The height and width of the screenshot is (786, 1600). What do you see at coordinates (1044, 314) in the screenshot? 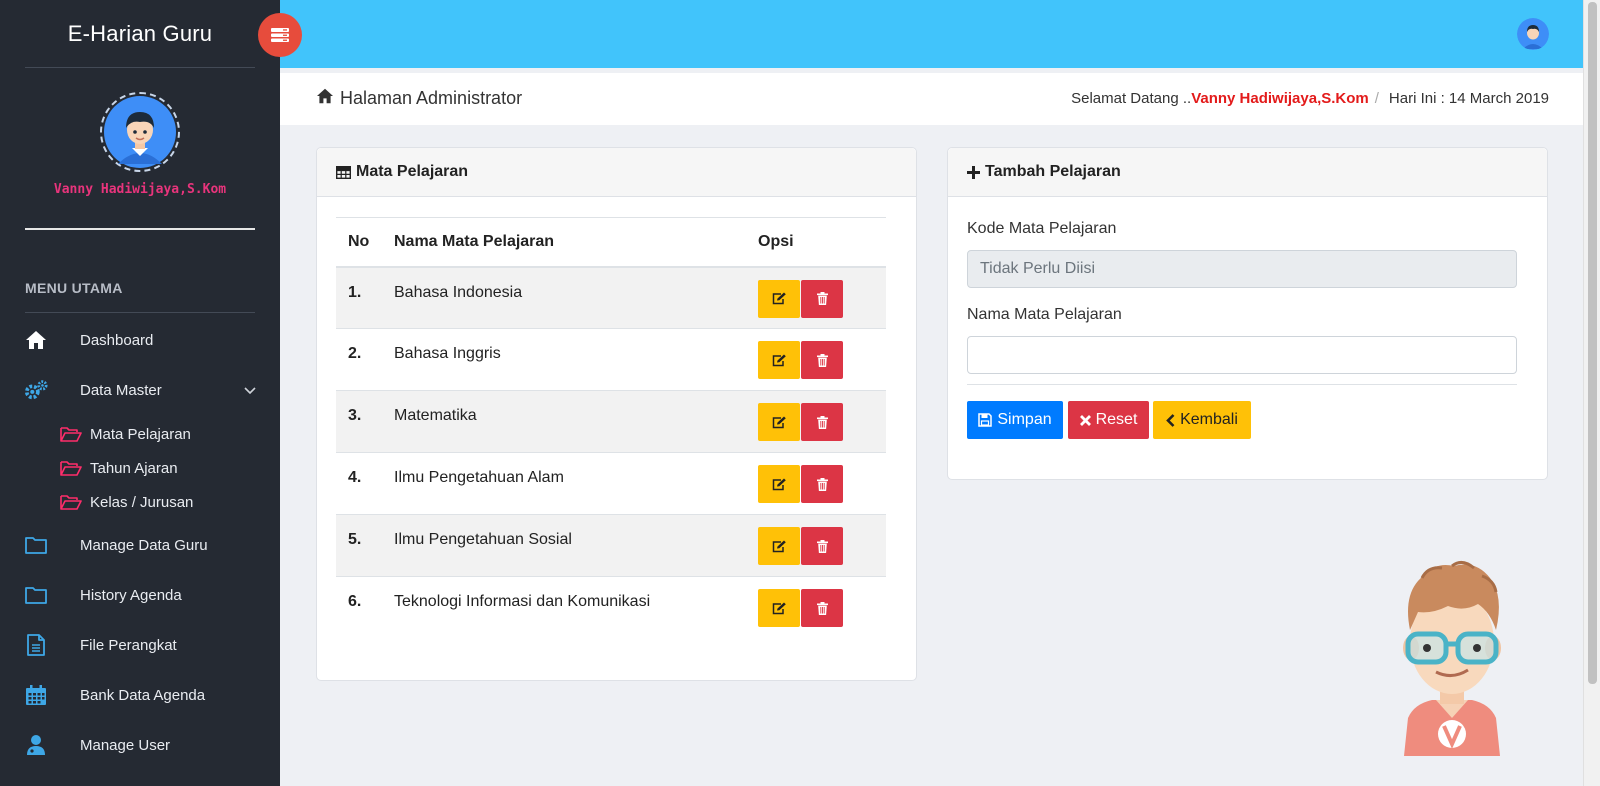
I see `nama-label: Nama Mata Pelajaran` at bounding box center [1044, 314].